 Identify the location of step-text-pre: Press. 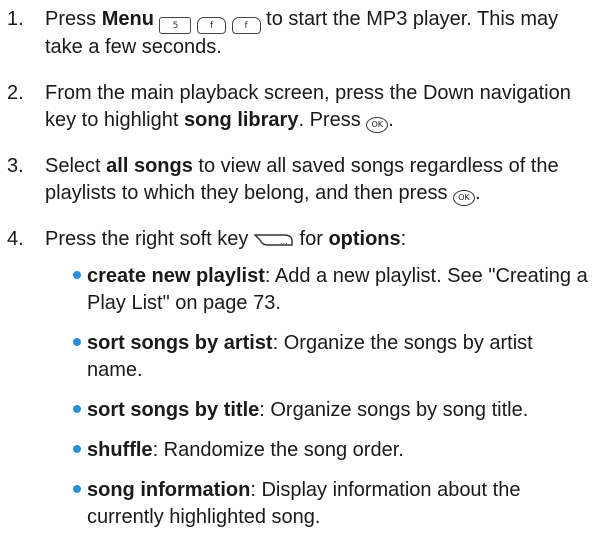
(73, 19).